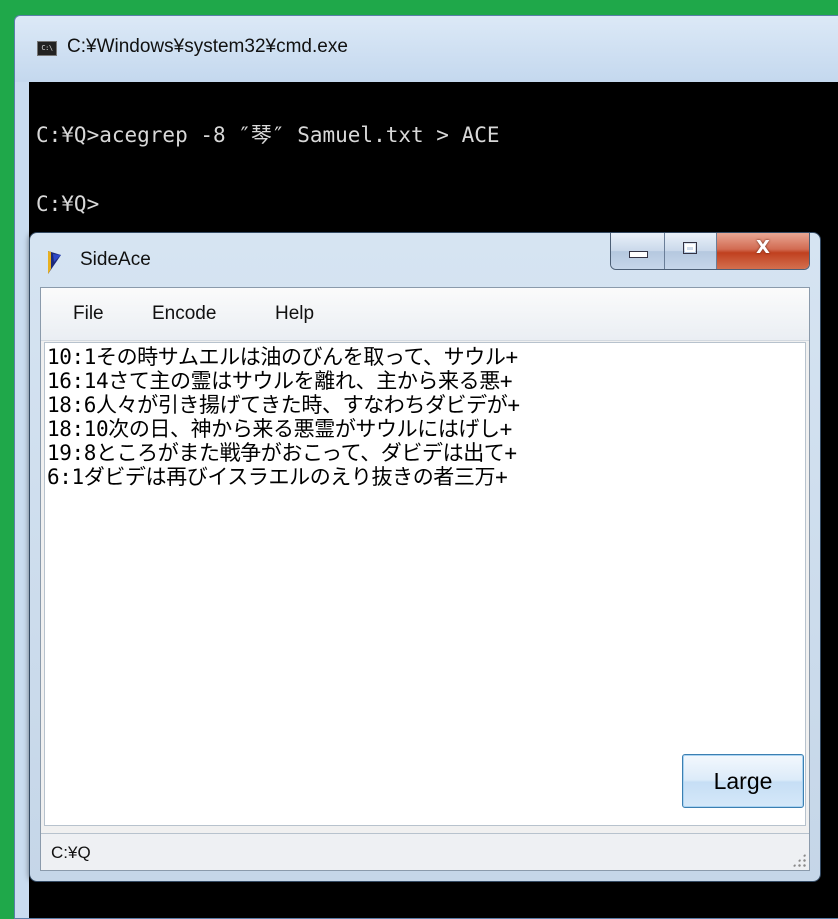 This screenshot has height=919, width=838. Describe the element at coordinates (743, 781) in the screenshot. I see `large-button: Large` at that location.